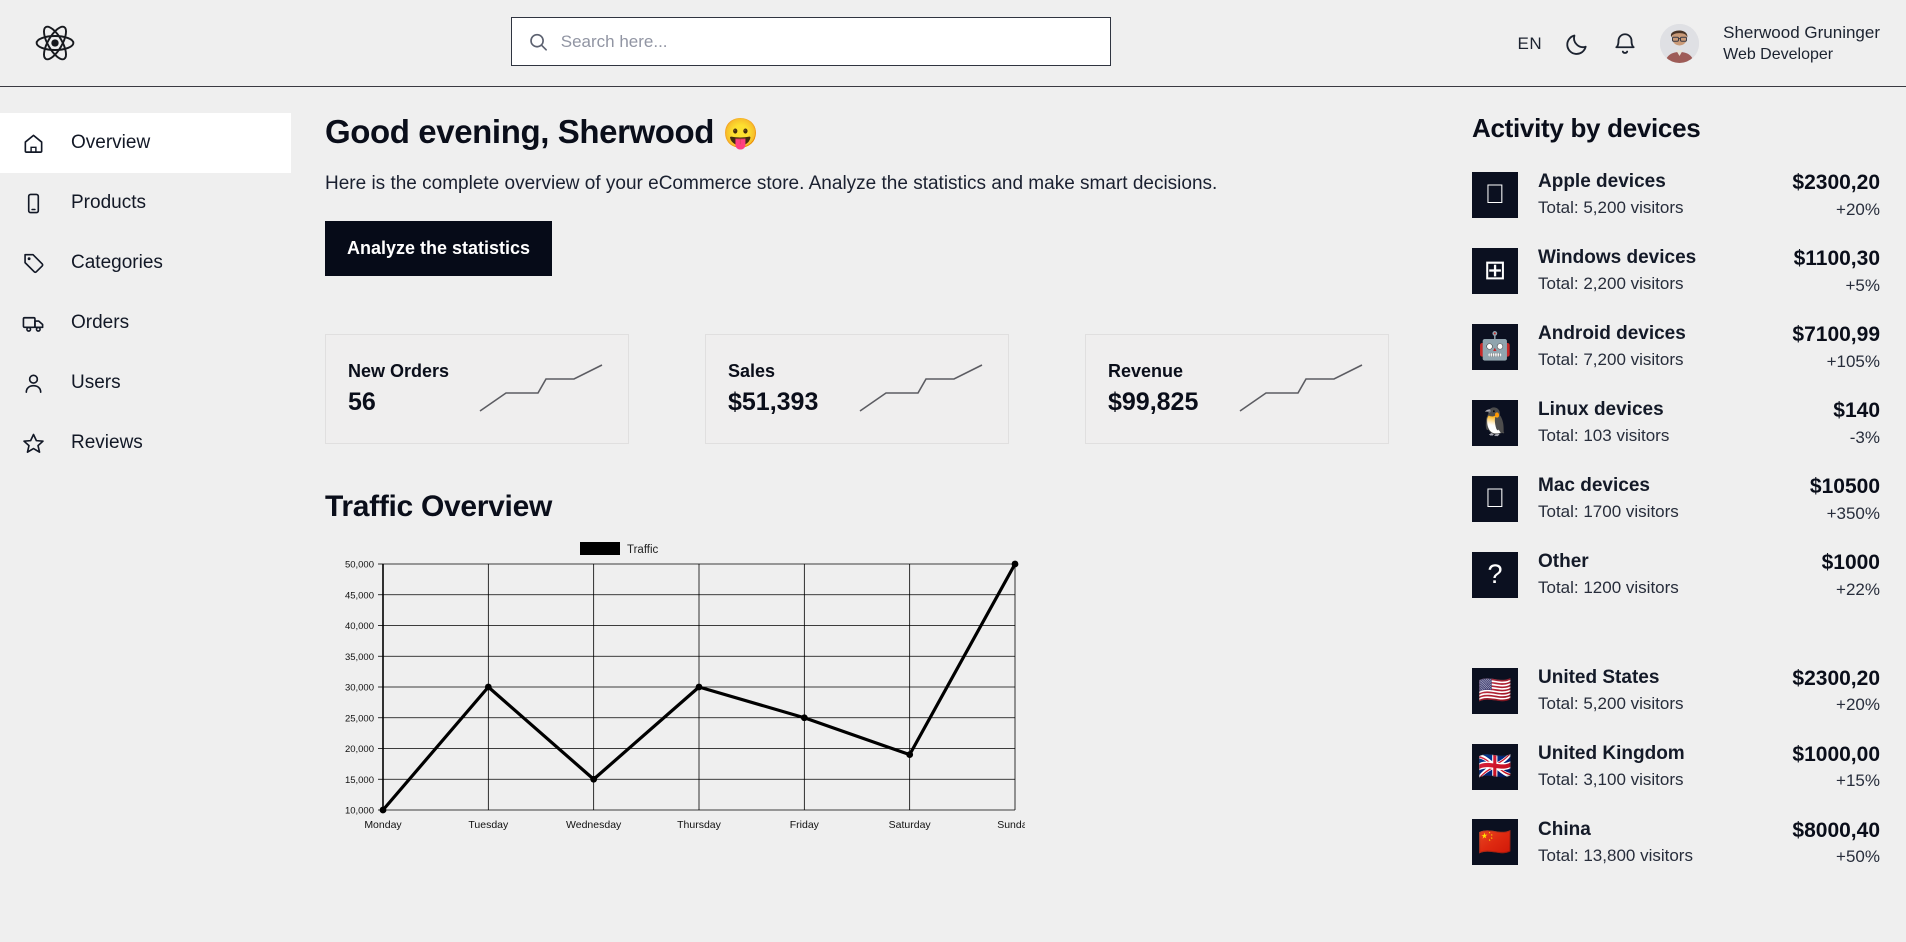  What do you see at coordinates (33, 383) in the screenshot?
I see `user-icon` at bounding box center [33, 383].